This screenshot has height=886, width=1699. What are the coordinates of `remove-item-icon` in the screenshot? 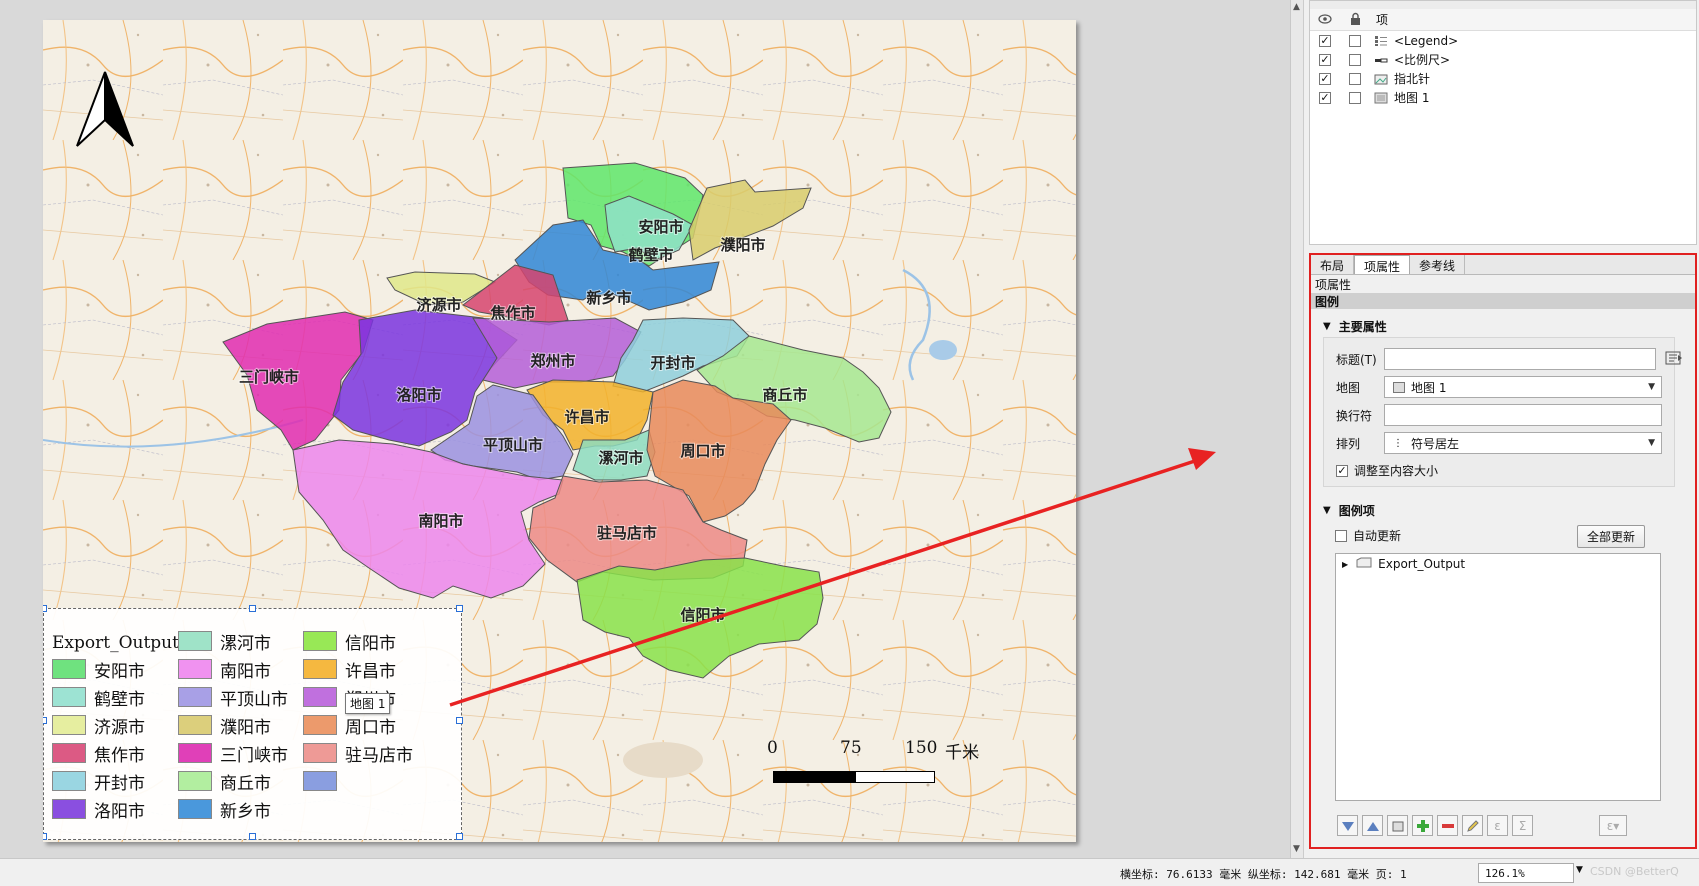 It's located at (1447, 825).